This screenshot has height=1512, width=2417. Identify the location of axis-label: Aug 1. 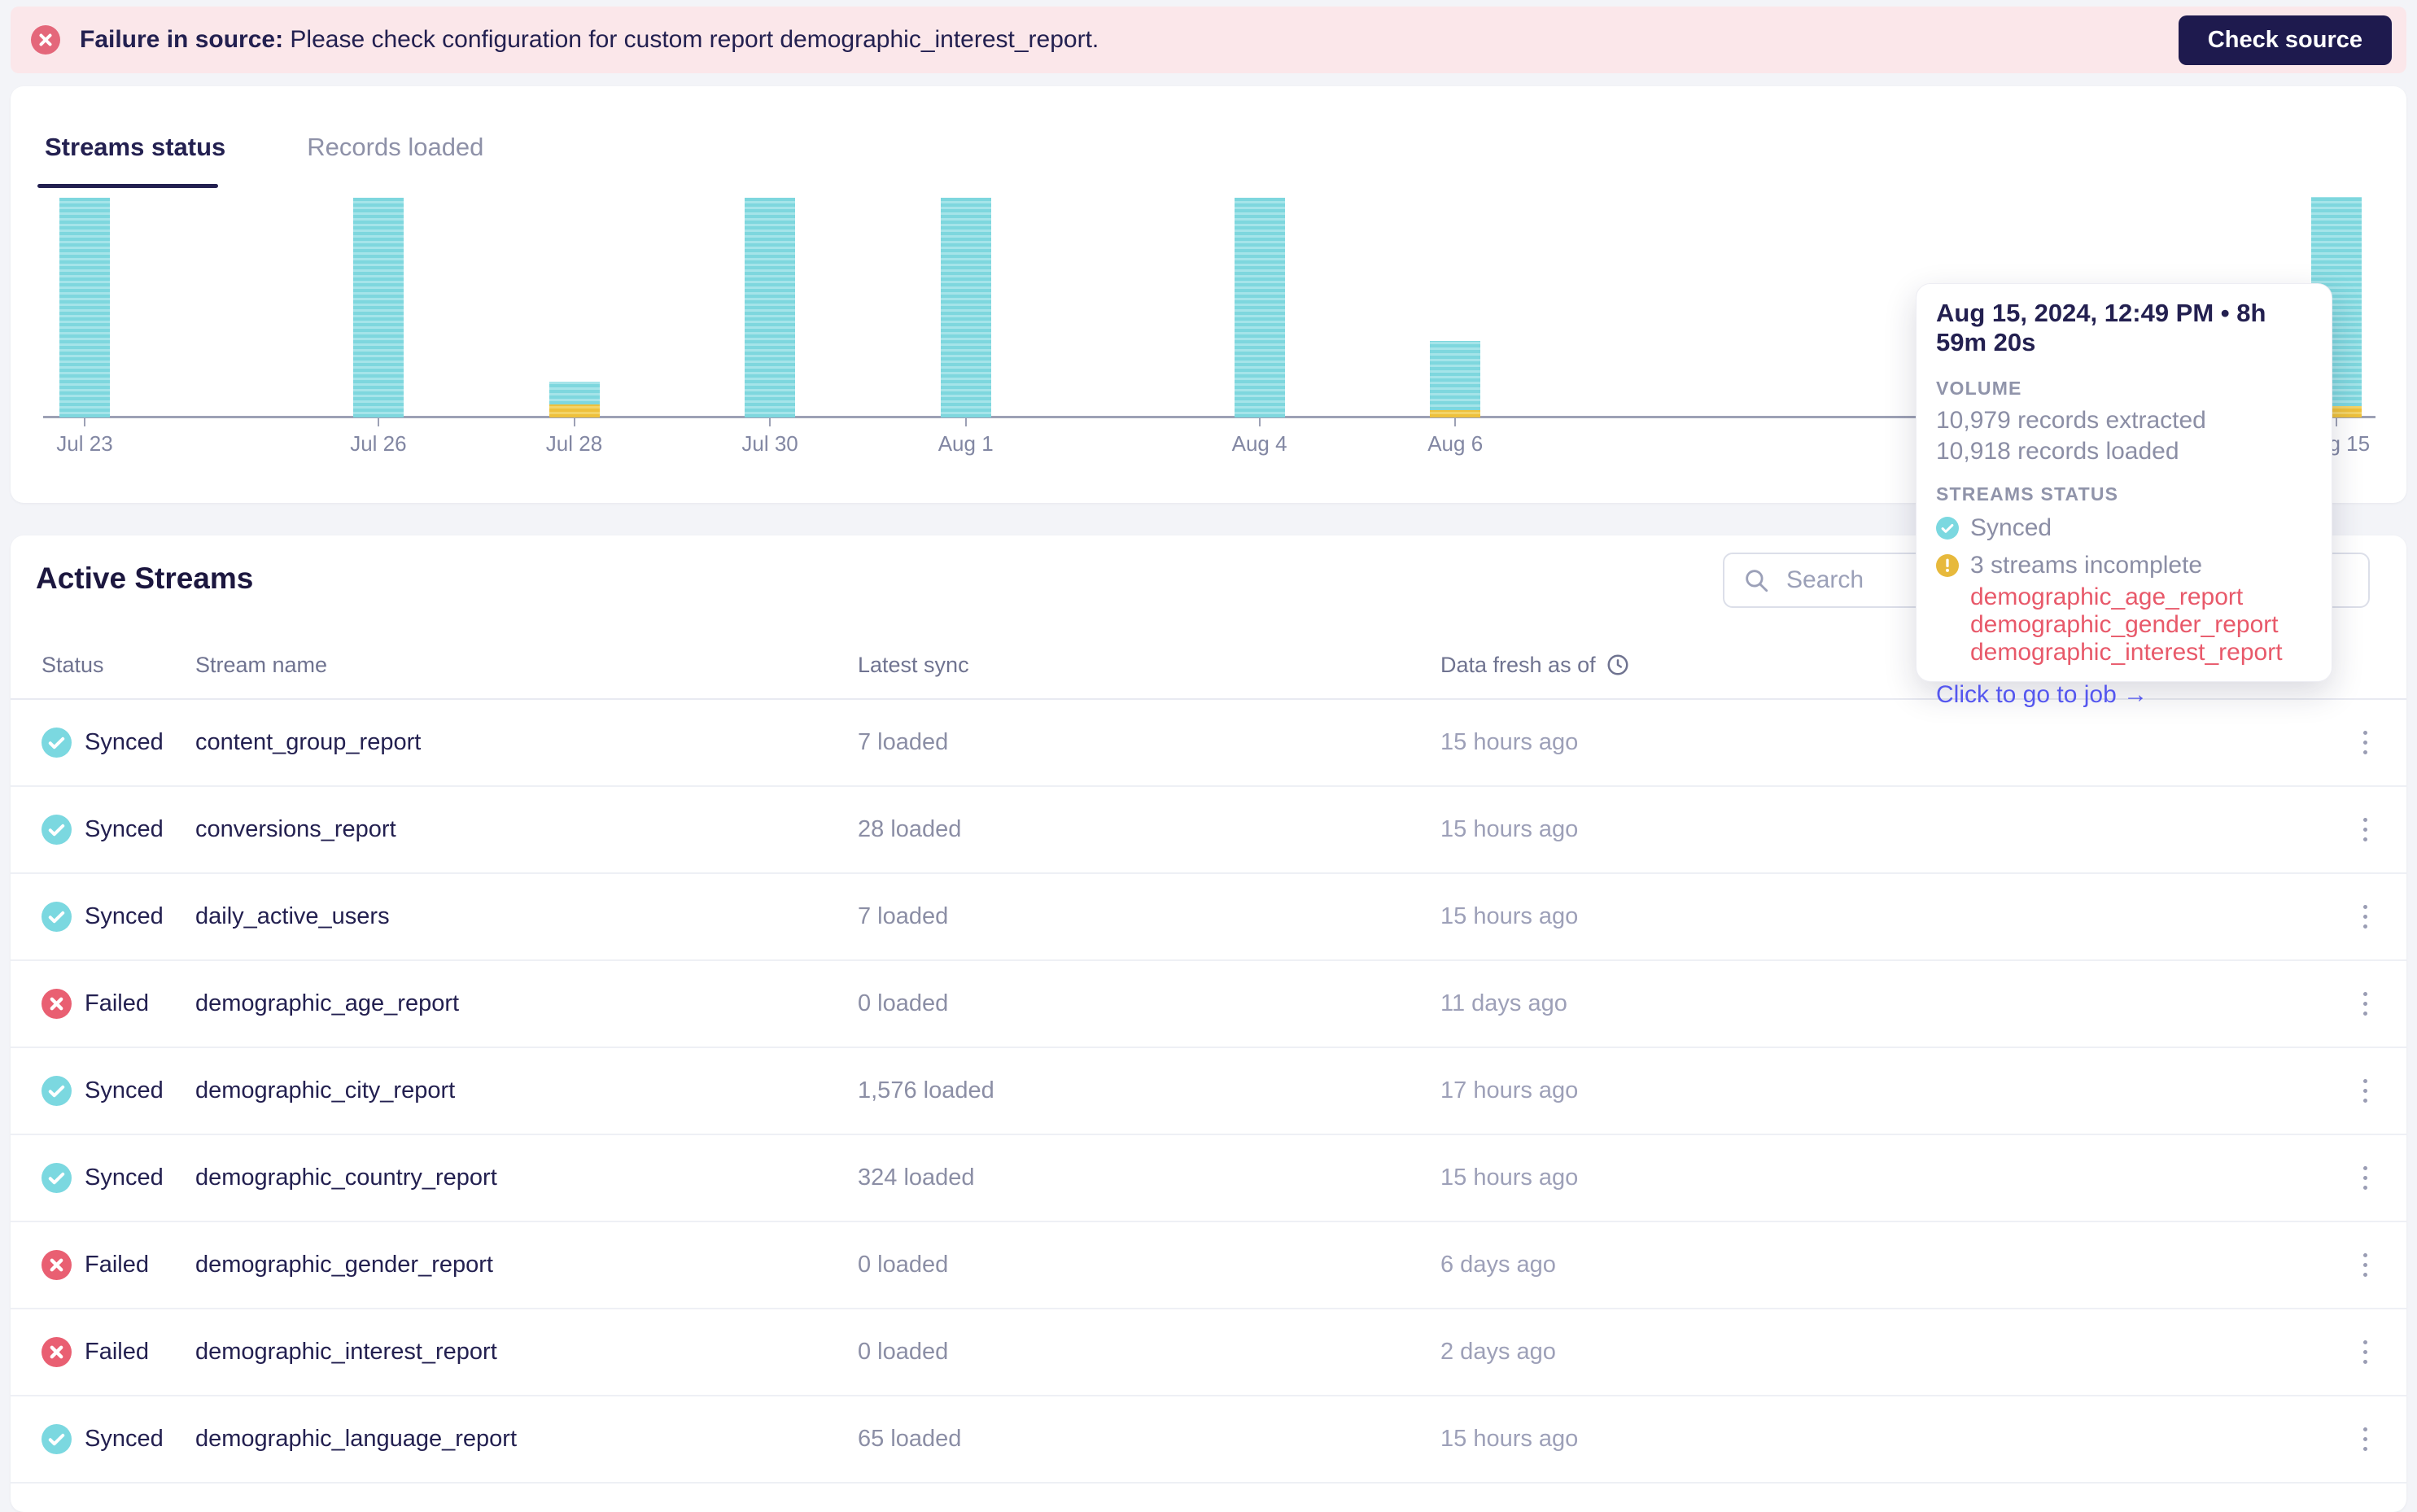
(966, 443).